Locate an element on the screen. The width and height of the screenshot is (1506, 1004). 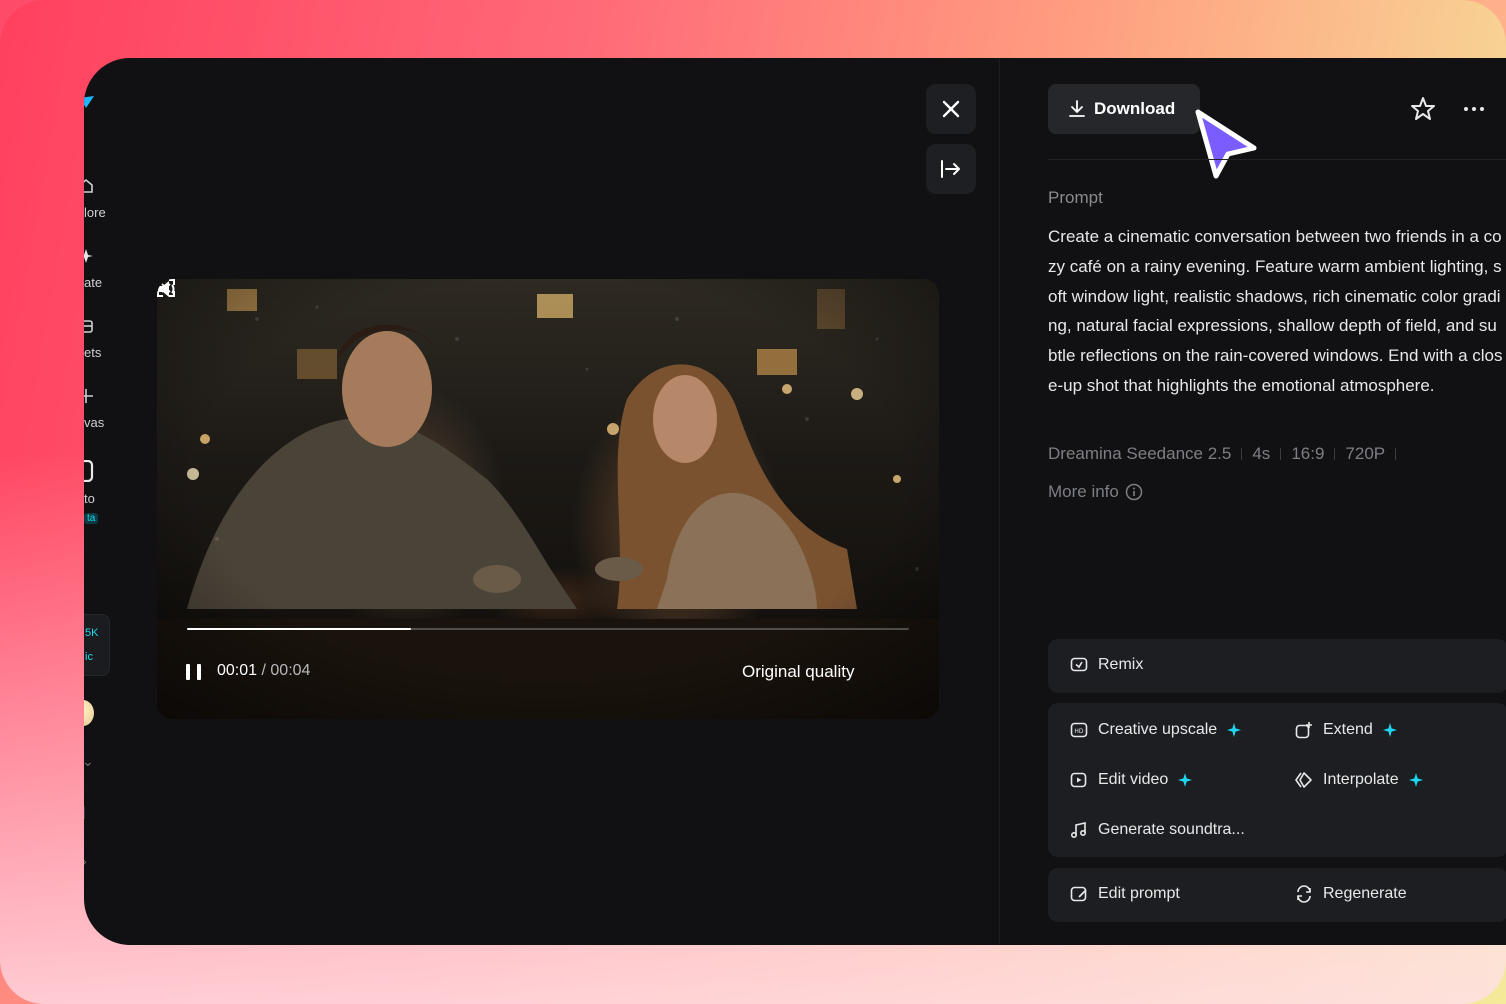
generation-meta: Dreamina Seedance 2.5 4s 16:9 720P is located at coordinates (1227, 454).